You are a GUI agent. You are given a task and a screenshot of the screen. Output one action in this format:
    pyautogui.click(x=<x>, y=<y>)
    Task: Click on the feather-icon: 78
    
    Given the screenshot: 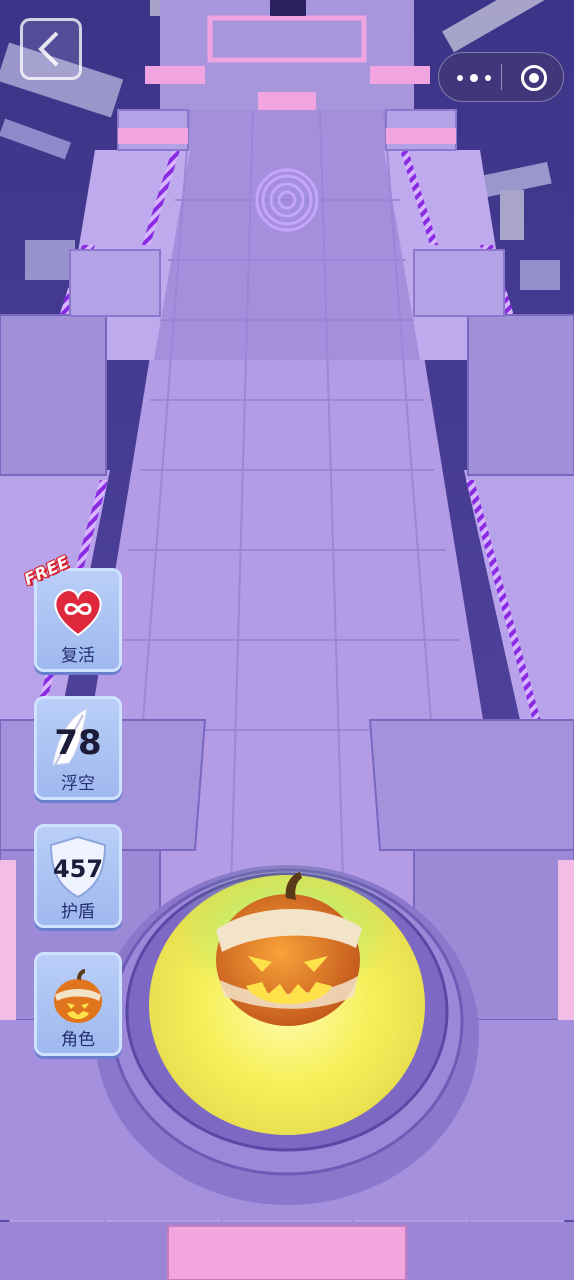 What is the action you would take?
    pyautogui.click(x=78, y=739)
    